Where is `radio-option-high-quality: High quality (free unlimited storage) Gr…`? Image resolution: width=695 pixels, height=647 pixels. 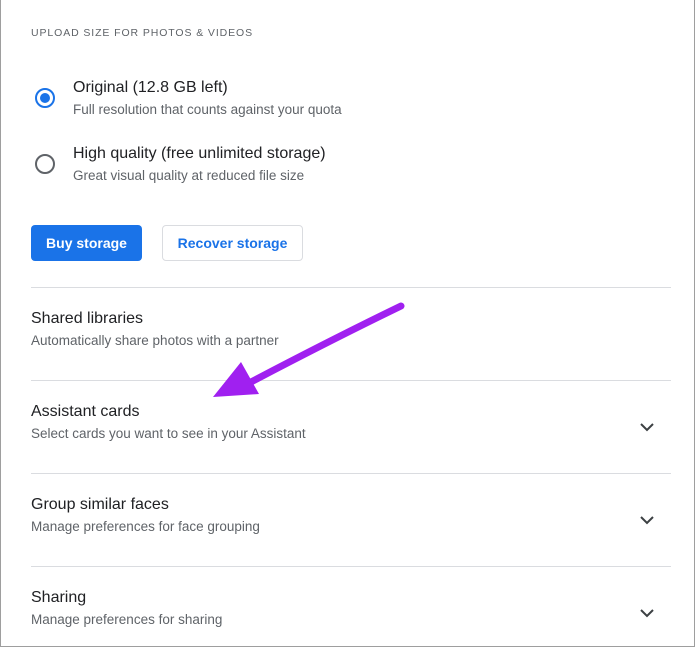
radio-option-high-quality: High quality (free unlimited storage) Gr… is located at coordinates (180, 165).